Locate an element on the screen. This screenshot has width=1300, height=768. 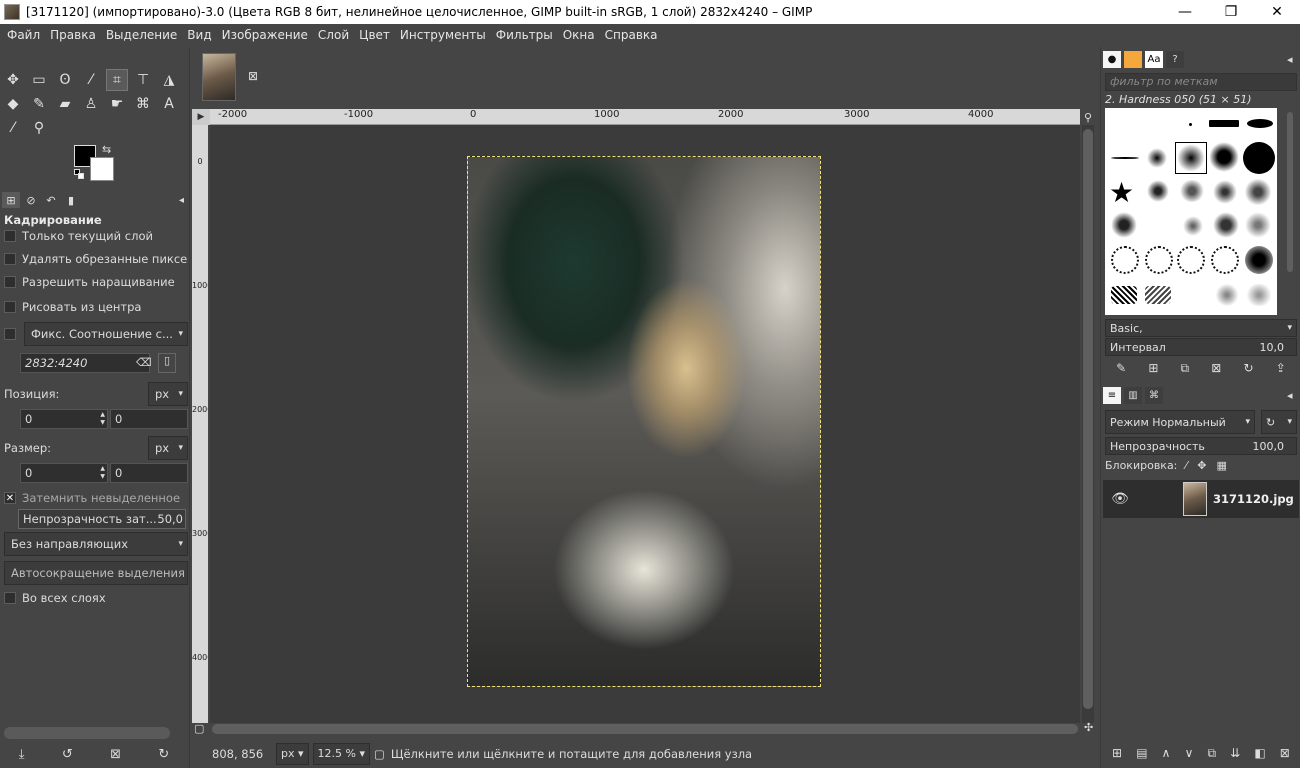
menu-colors: Цвет is located at coordinates (374, 35).